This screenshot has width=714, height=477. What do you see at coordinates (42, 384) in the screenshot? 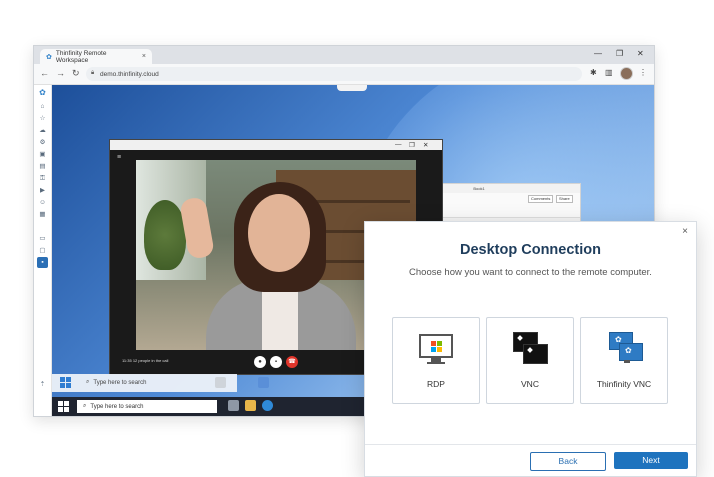
I see `pin-icon: ⇡` at bounding box center [42, 384].